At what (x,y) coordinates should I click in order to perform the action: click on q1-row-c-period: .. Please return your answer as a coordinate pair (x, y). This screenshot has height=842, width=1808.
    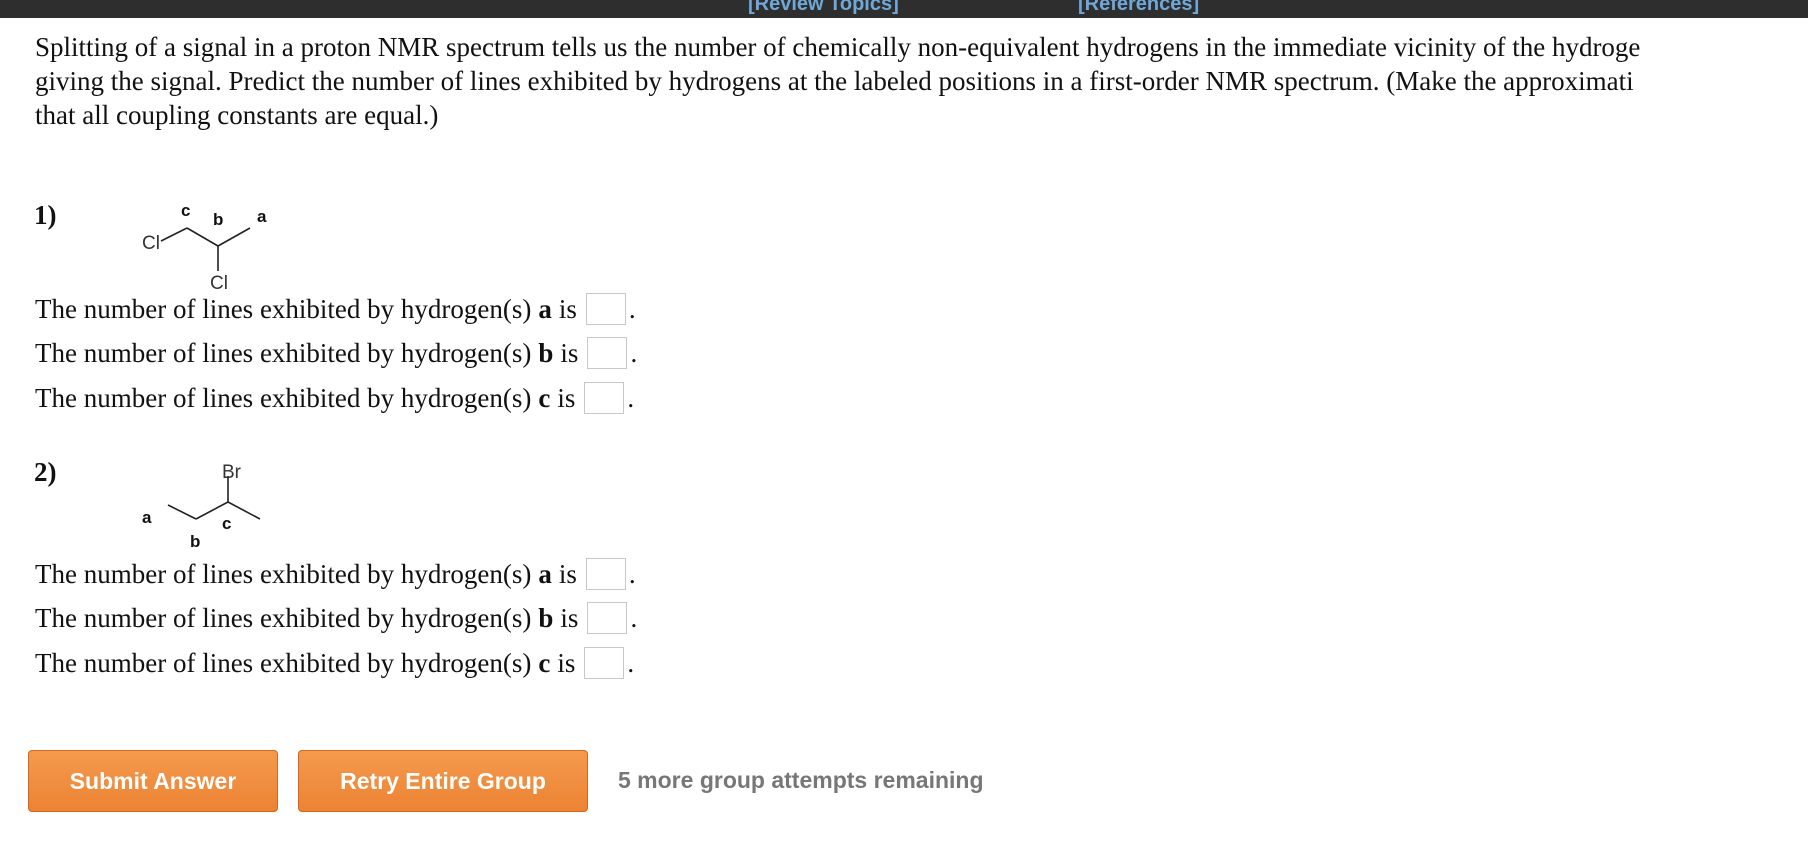
    Looking at the image, I should click on (631, 398).